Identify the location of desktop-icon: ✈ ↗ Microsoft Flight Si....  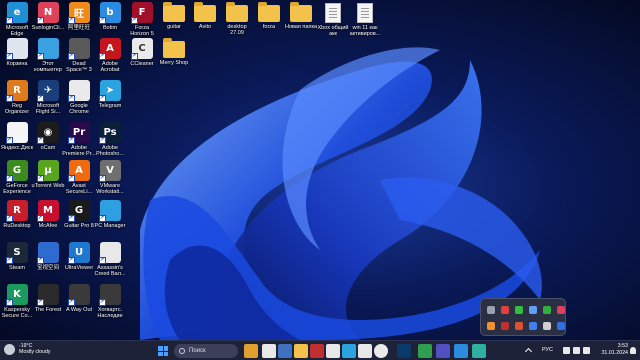
(48, 98).